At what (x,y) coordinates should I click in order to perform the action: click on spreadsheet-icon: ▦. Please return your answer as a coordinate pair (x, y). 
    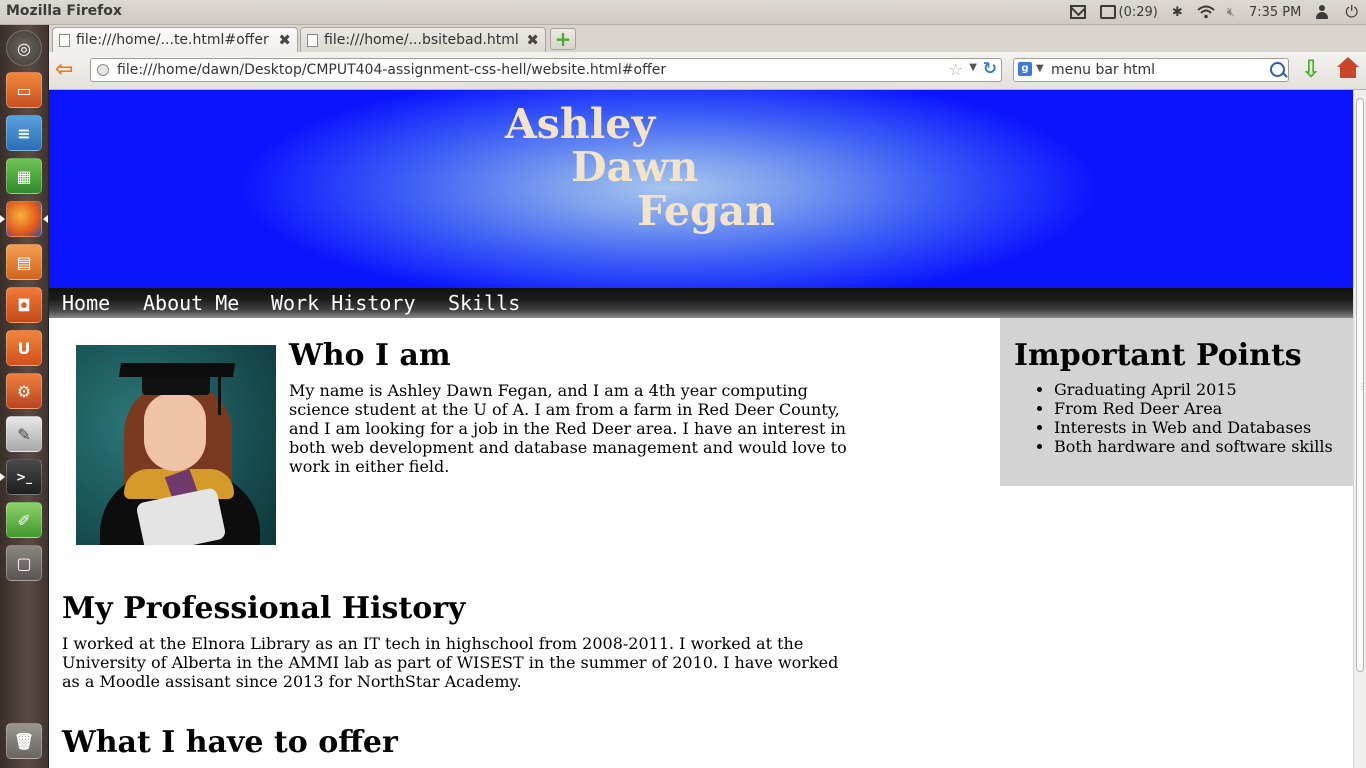
    Looking at the image, I should click on (24, 176).